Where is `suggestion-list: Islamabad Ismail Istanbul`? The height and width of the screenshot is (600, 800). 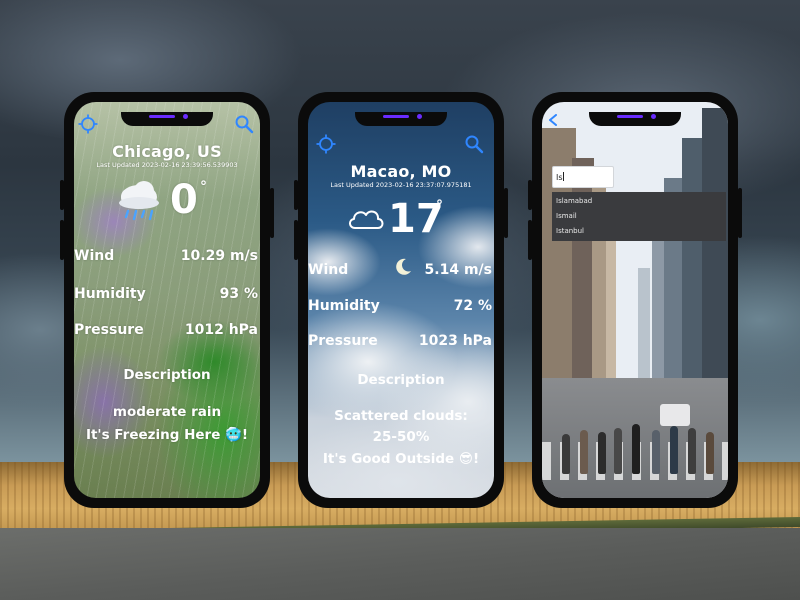
suggestion-list: Islamabad Ismail Istanbul is located at coordinates (639, 216).